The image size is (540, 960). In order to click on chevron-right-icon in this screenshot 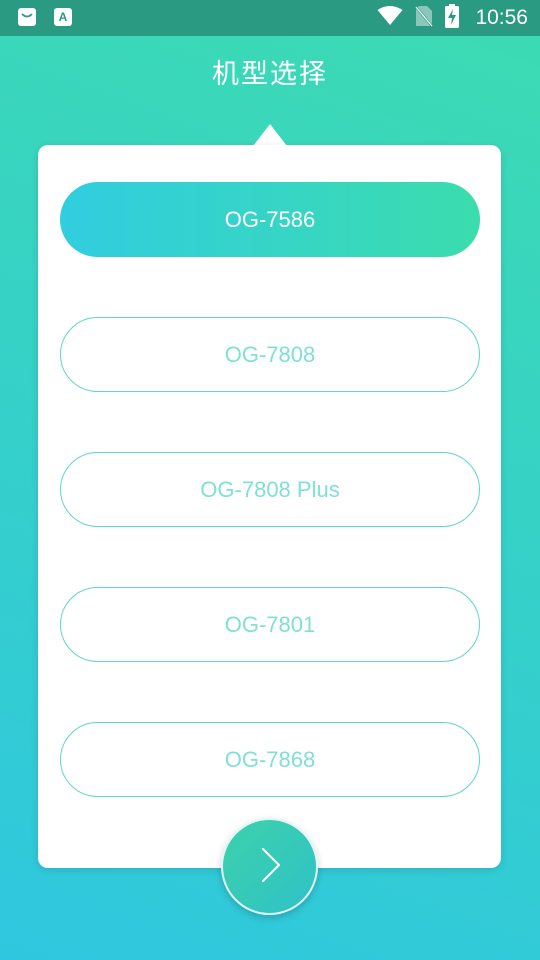, I will do `click(270, 867)`.